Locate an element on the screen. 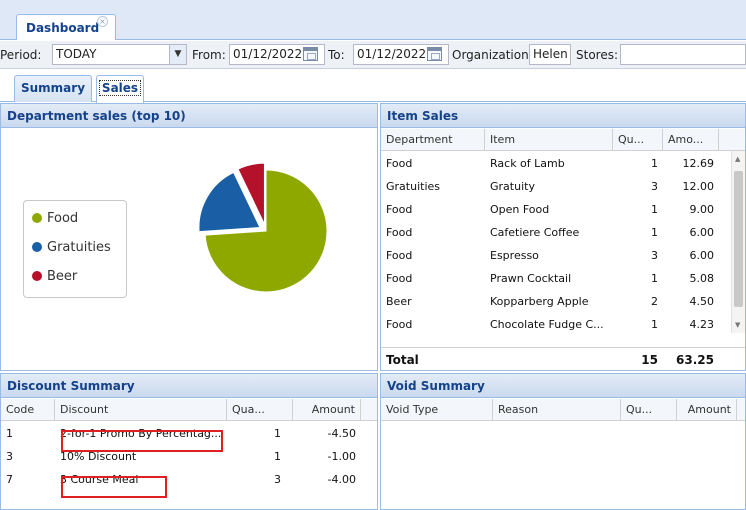 The width and height of the screenshot is (746, 510). column-header-void-type: Void Type is located at coordinates (437, 410).